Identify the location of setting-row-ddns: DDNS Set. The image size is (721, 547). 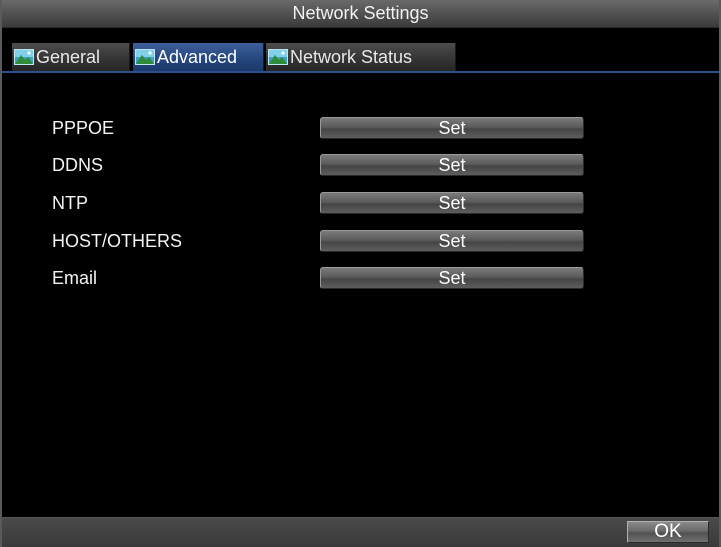
(360, 166).